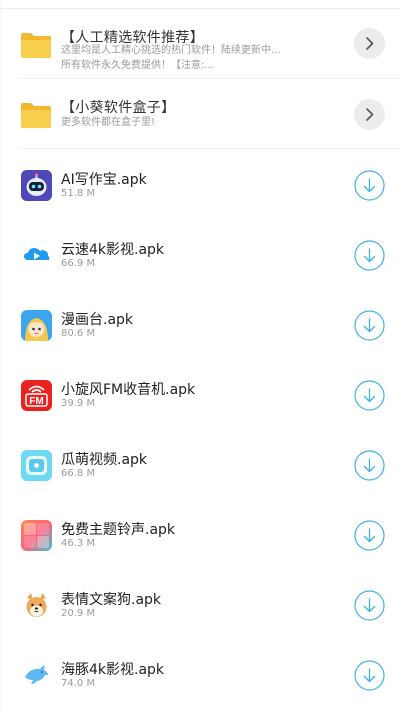 Image resolution: width=401 pixels, height=710 pixels. What do you see at coordinates (36, 535) in the screenshot?
I see `ringtone-app-icon` at bounding box center [36, 535].